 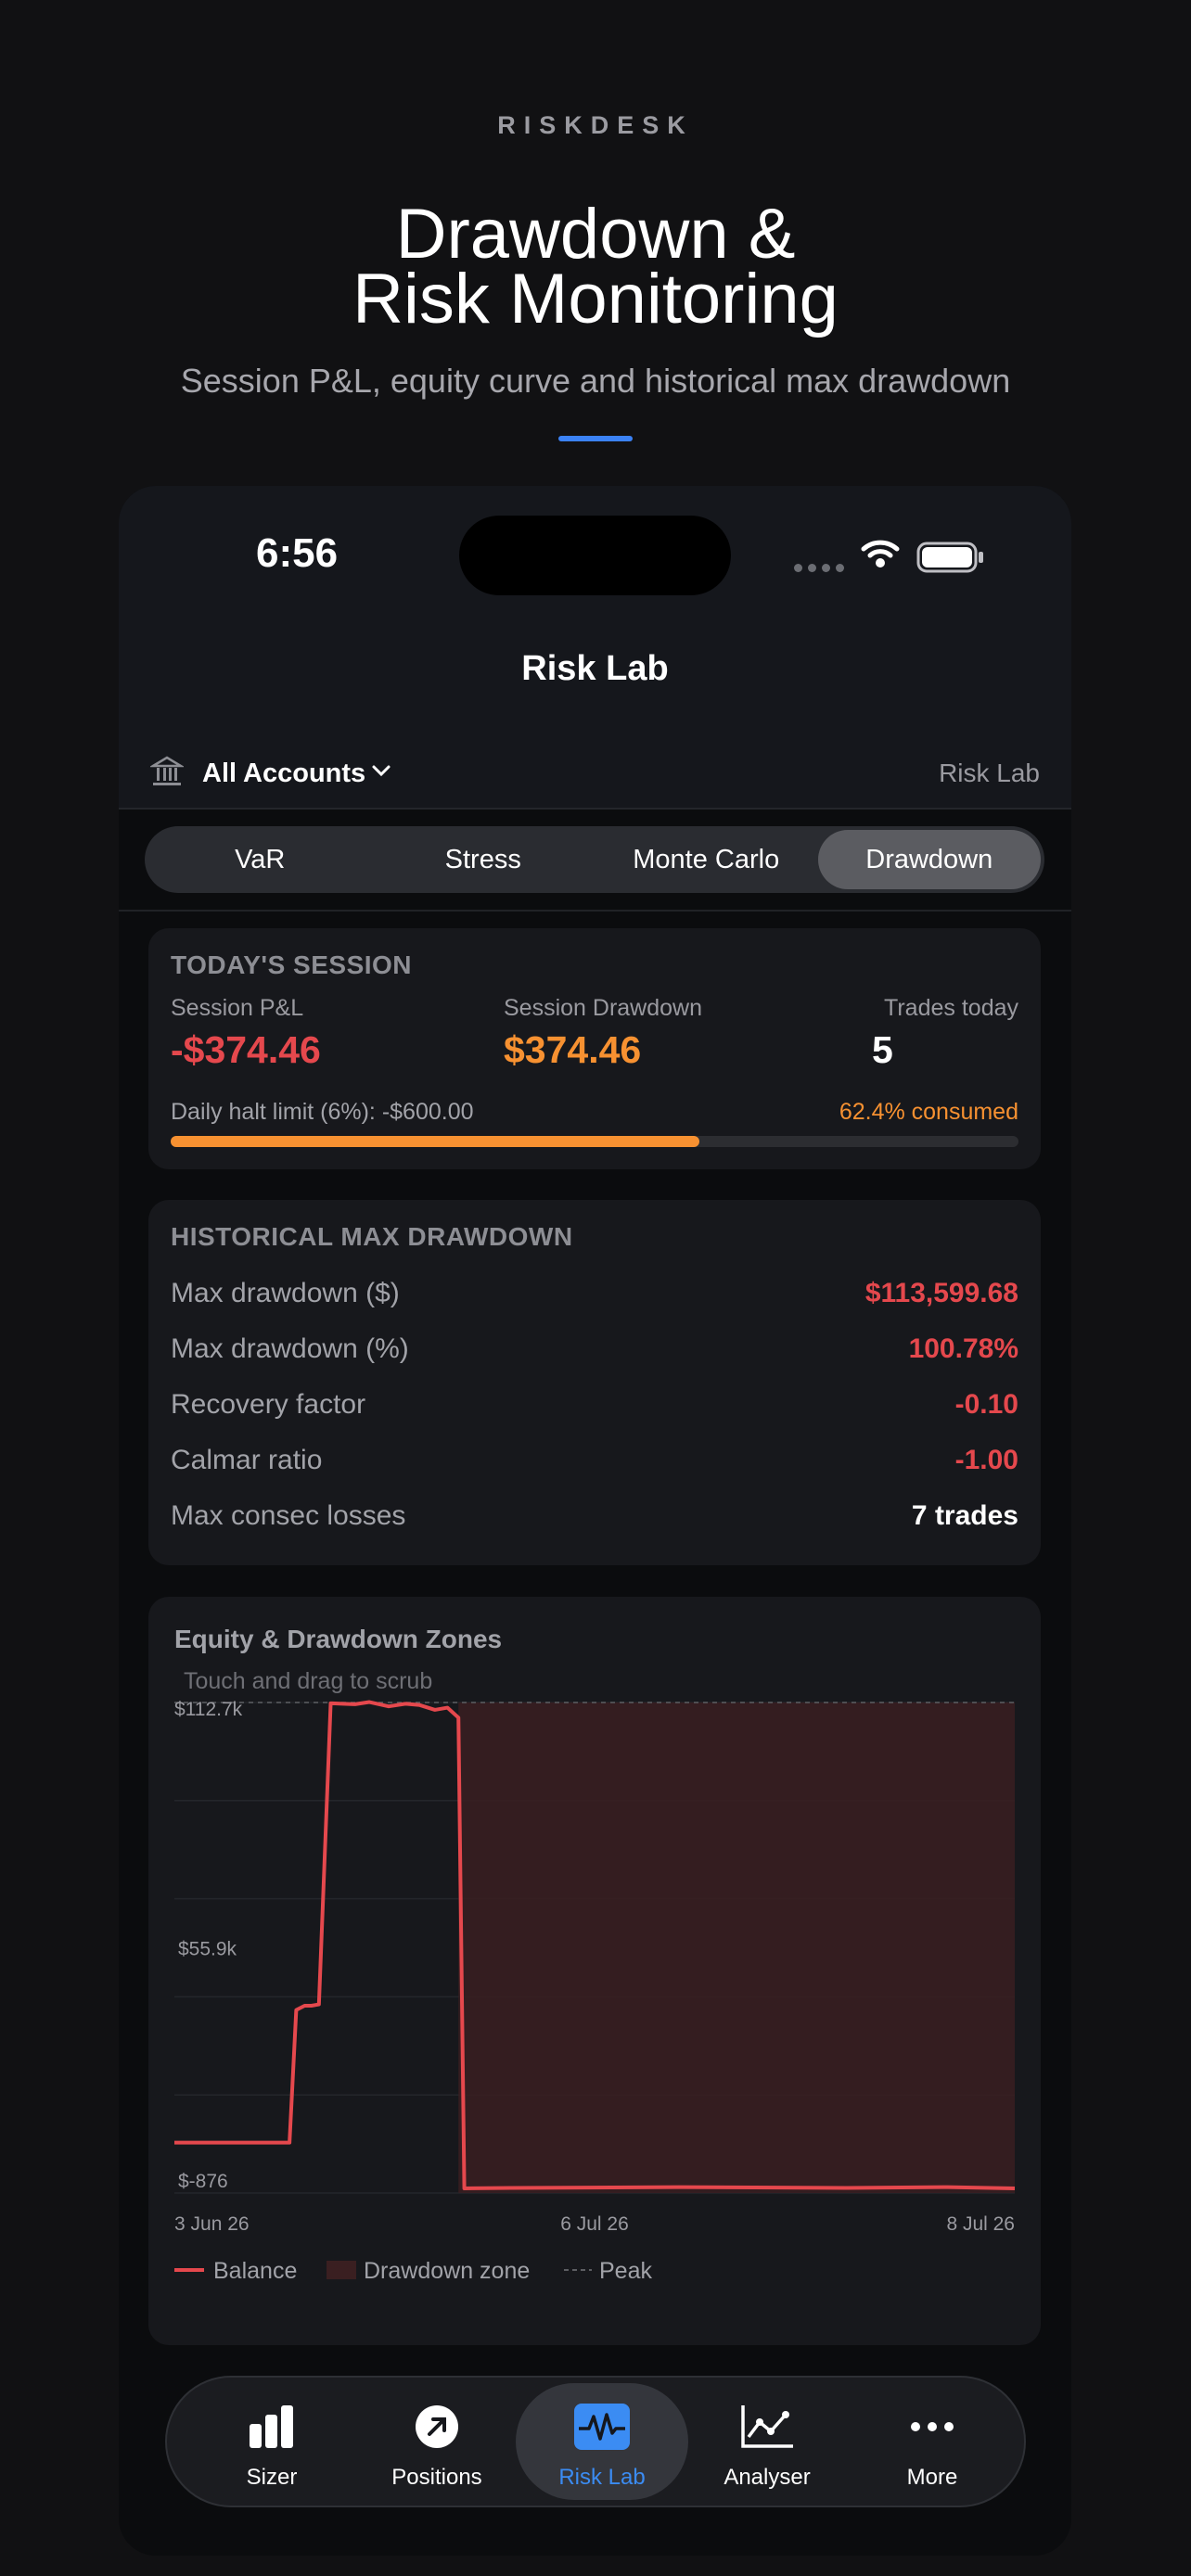 What do you see at coordinates (290, 1348) in the screenshot?
I see `max-drawdown-pct-label: Max drawdown (%)` at bounding box center [290, 1348].